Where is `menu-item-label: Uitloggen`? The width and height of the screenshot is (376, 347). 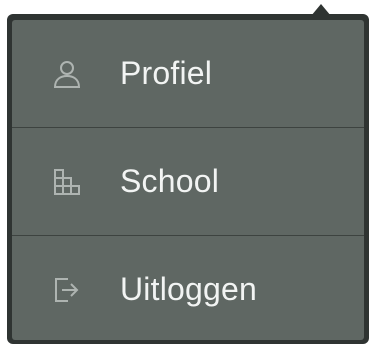 menu-item-label: Uitloggen is located at coordinates (189, 289).